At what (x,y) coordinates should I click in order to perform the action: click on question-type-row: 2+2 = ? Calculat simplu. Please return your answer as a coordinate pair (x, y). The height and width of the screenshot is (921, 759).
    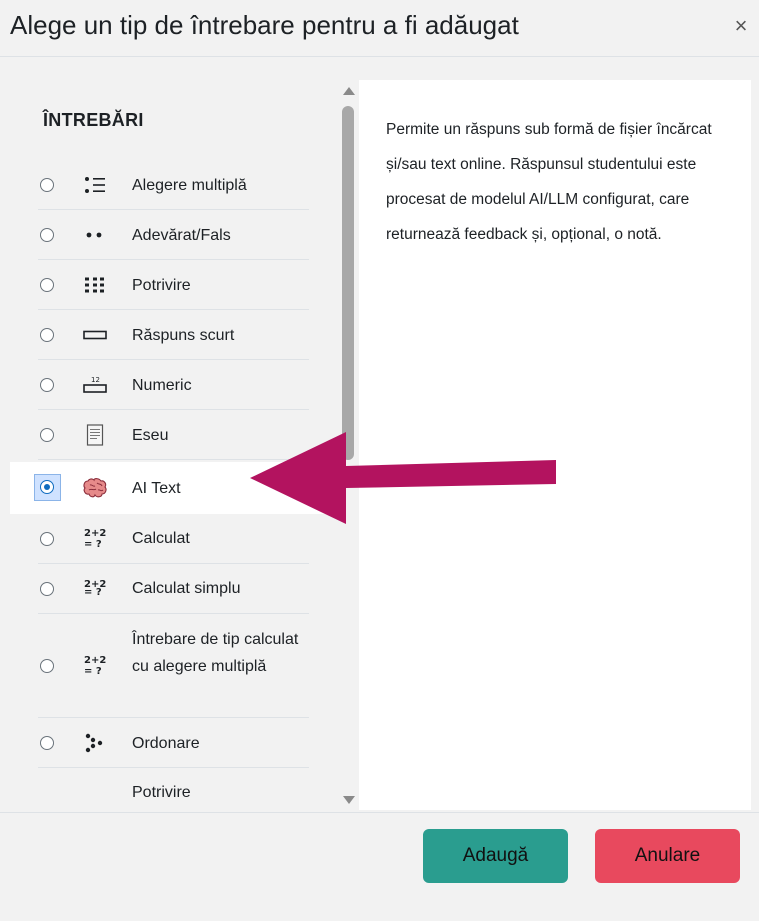
    Looking at the image, I should click on (173, 589).